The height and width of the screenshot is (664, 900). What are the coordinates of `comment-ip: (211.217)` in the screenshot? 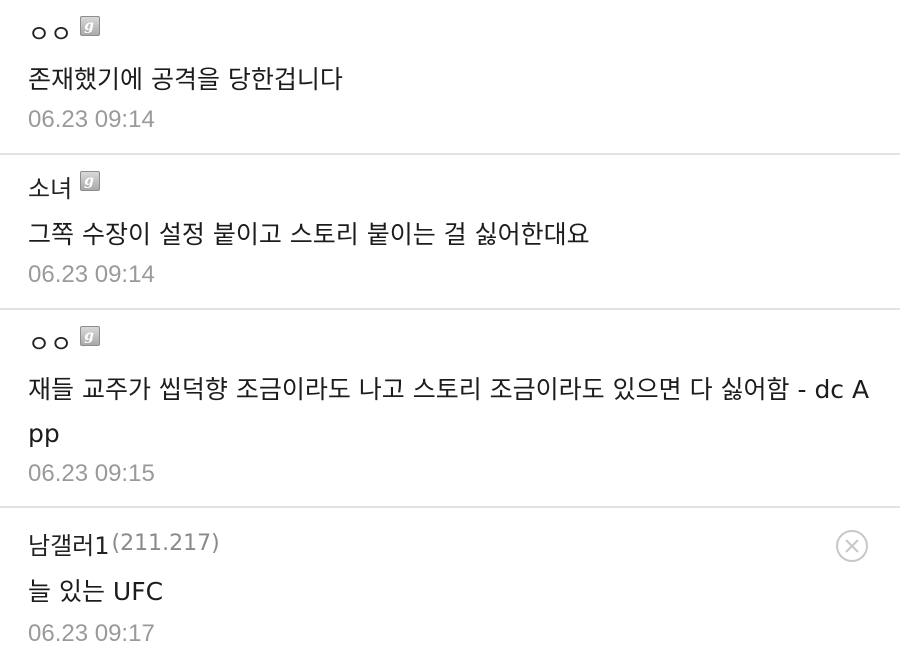 It's located at (165, 543).